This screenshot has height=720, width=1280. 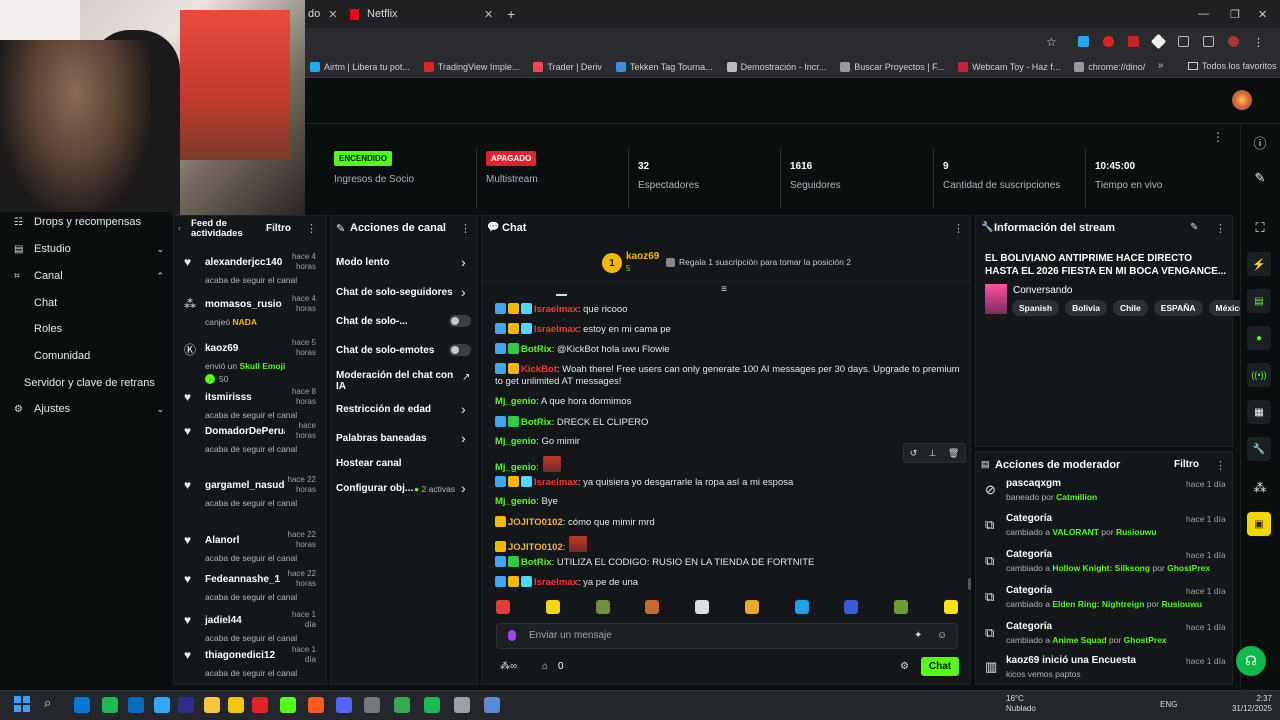 What do you see at coordinates (1036, 308) in the screenshot?
I see `stream-tag: Spanish` at bounding box center [1036, 308].